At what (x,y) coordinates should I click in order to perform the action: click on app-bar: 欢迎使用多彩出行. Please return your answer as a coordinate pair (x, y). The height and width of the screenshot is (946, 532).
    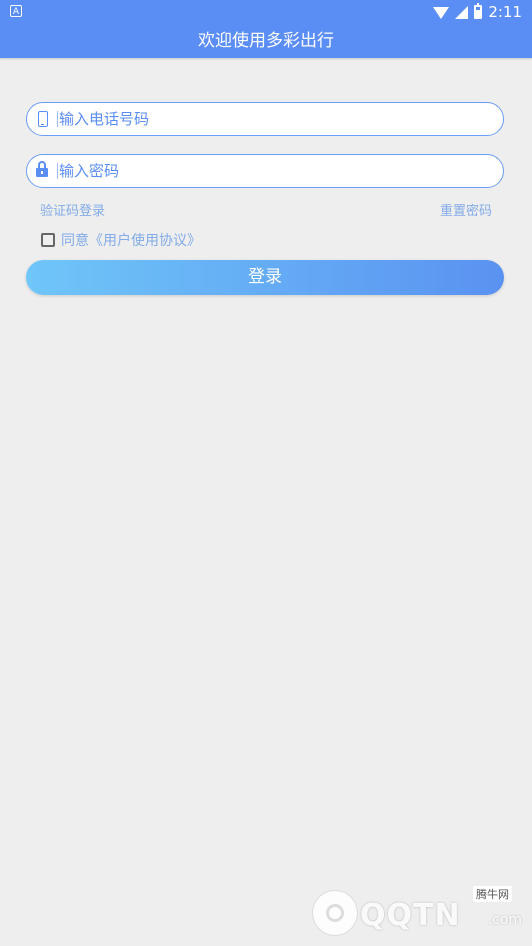
    Looking at the image, I should click on (266, 41).